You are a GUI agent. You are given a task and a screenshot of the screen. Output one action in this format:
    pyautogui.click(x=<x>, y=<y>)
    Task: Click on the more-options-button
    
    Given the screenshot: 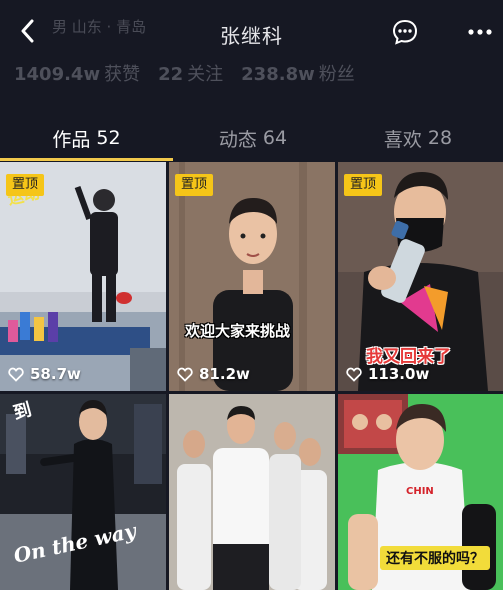 What is the action you would take?
    pyautogui.click(x=480, y=32)
    